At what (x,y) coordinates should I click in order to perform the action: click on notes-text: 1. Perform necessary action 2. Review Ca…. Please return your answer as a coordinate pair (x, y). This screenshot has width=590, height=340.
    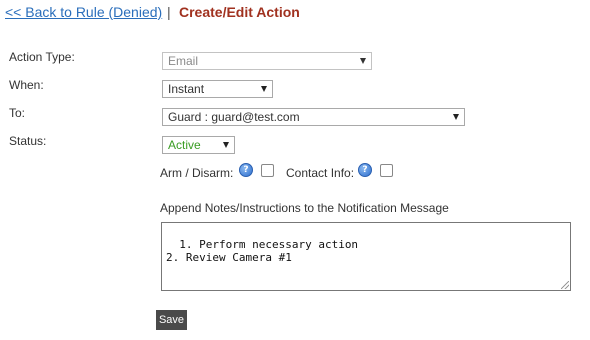
    Looking at the image, I should click on (262, 251).